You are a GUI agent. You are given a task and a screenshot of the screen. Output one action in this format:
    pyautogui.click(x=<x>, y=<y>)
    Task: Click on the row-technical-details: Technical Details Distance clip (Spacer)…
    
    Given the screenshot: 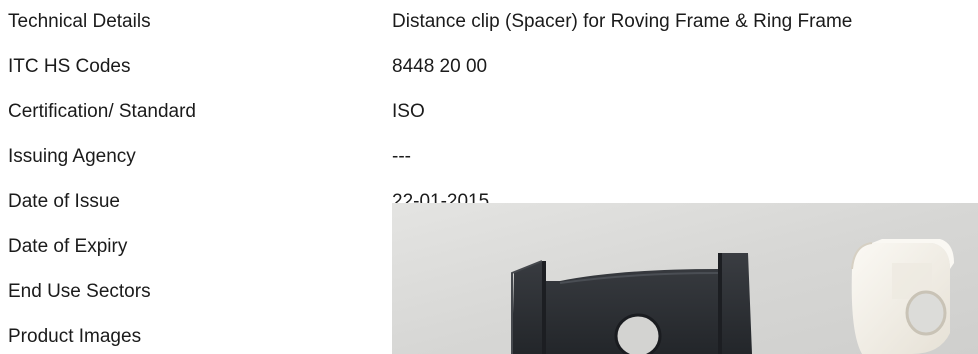 What is the action you would take?
    pyautogui.click(x=489, y=22)
    